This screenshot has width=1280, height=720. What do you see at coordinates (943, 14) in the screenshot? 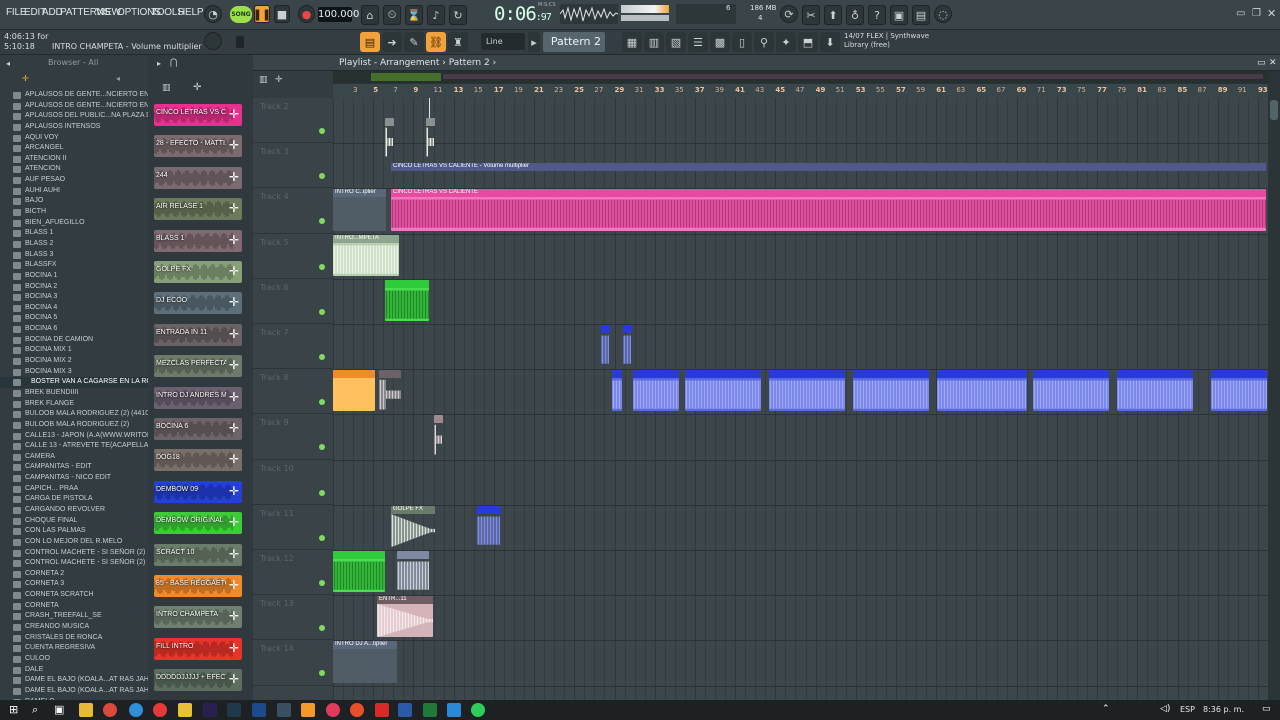
I see `chat-icon: ◌` at bounding box center [943, 14].